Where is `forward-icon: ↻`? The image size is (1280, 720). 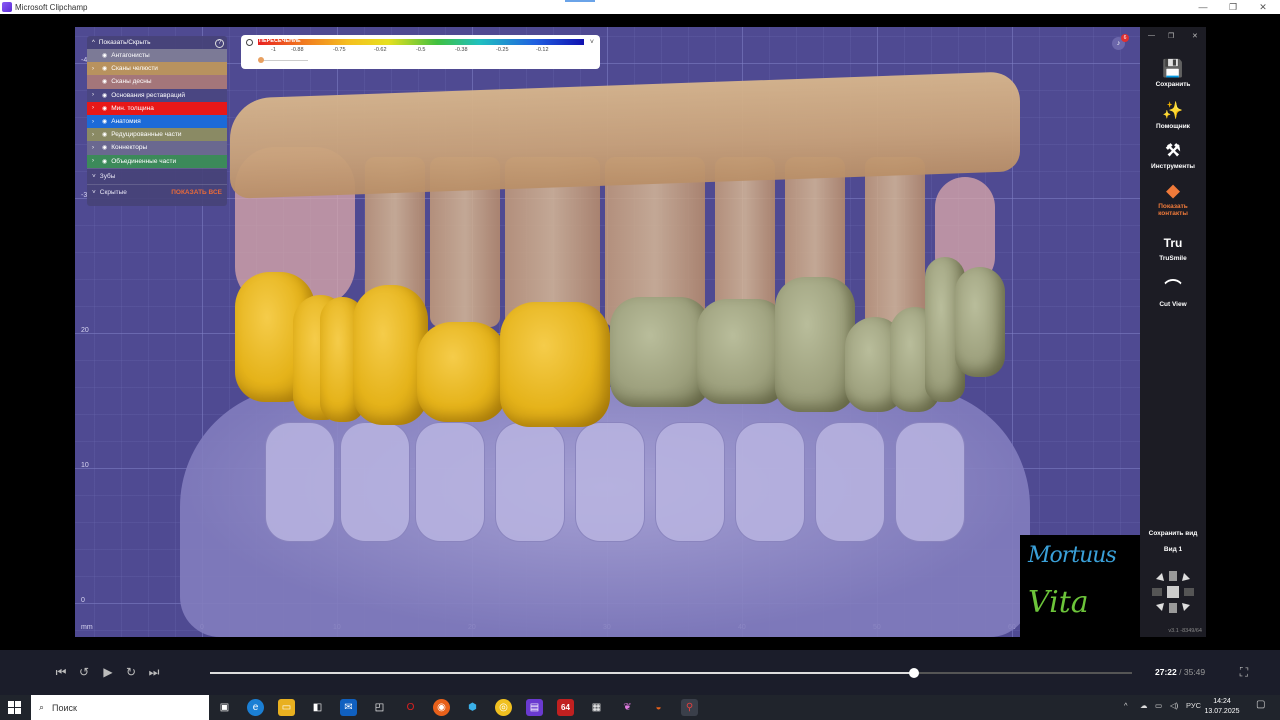 forward-icon: ↻ is located at coordinates (131, 672).